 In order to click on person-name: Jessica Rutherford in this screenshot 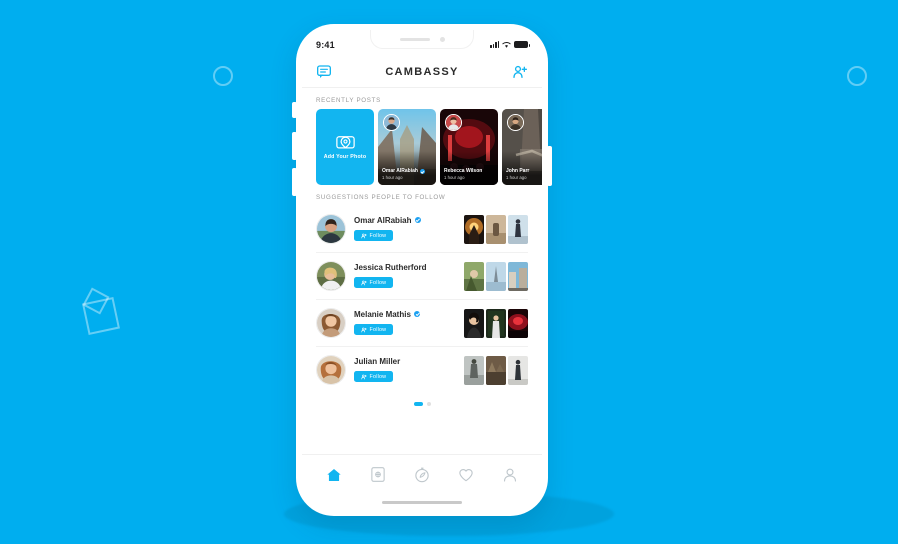, I will do `click(390, 267)`.